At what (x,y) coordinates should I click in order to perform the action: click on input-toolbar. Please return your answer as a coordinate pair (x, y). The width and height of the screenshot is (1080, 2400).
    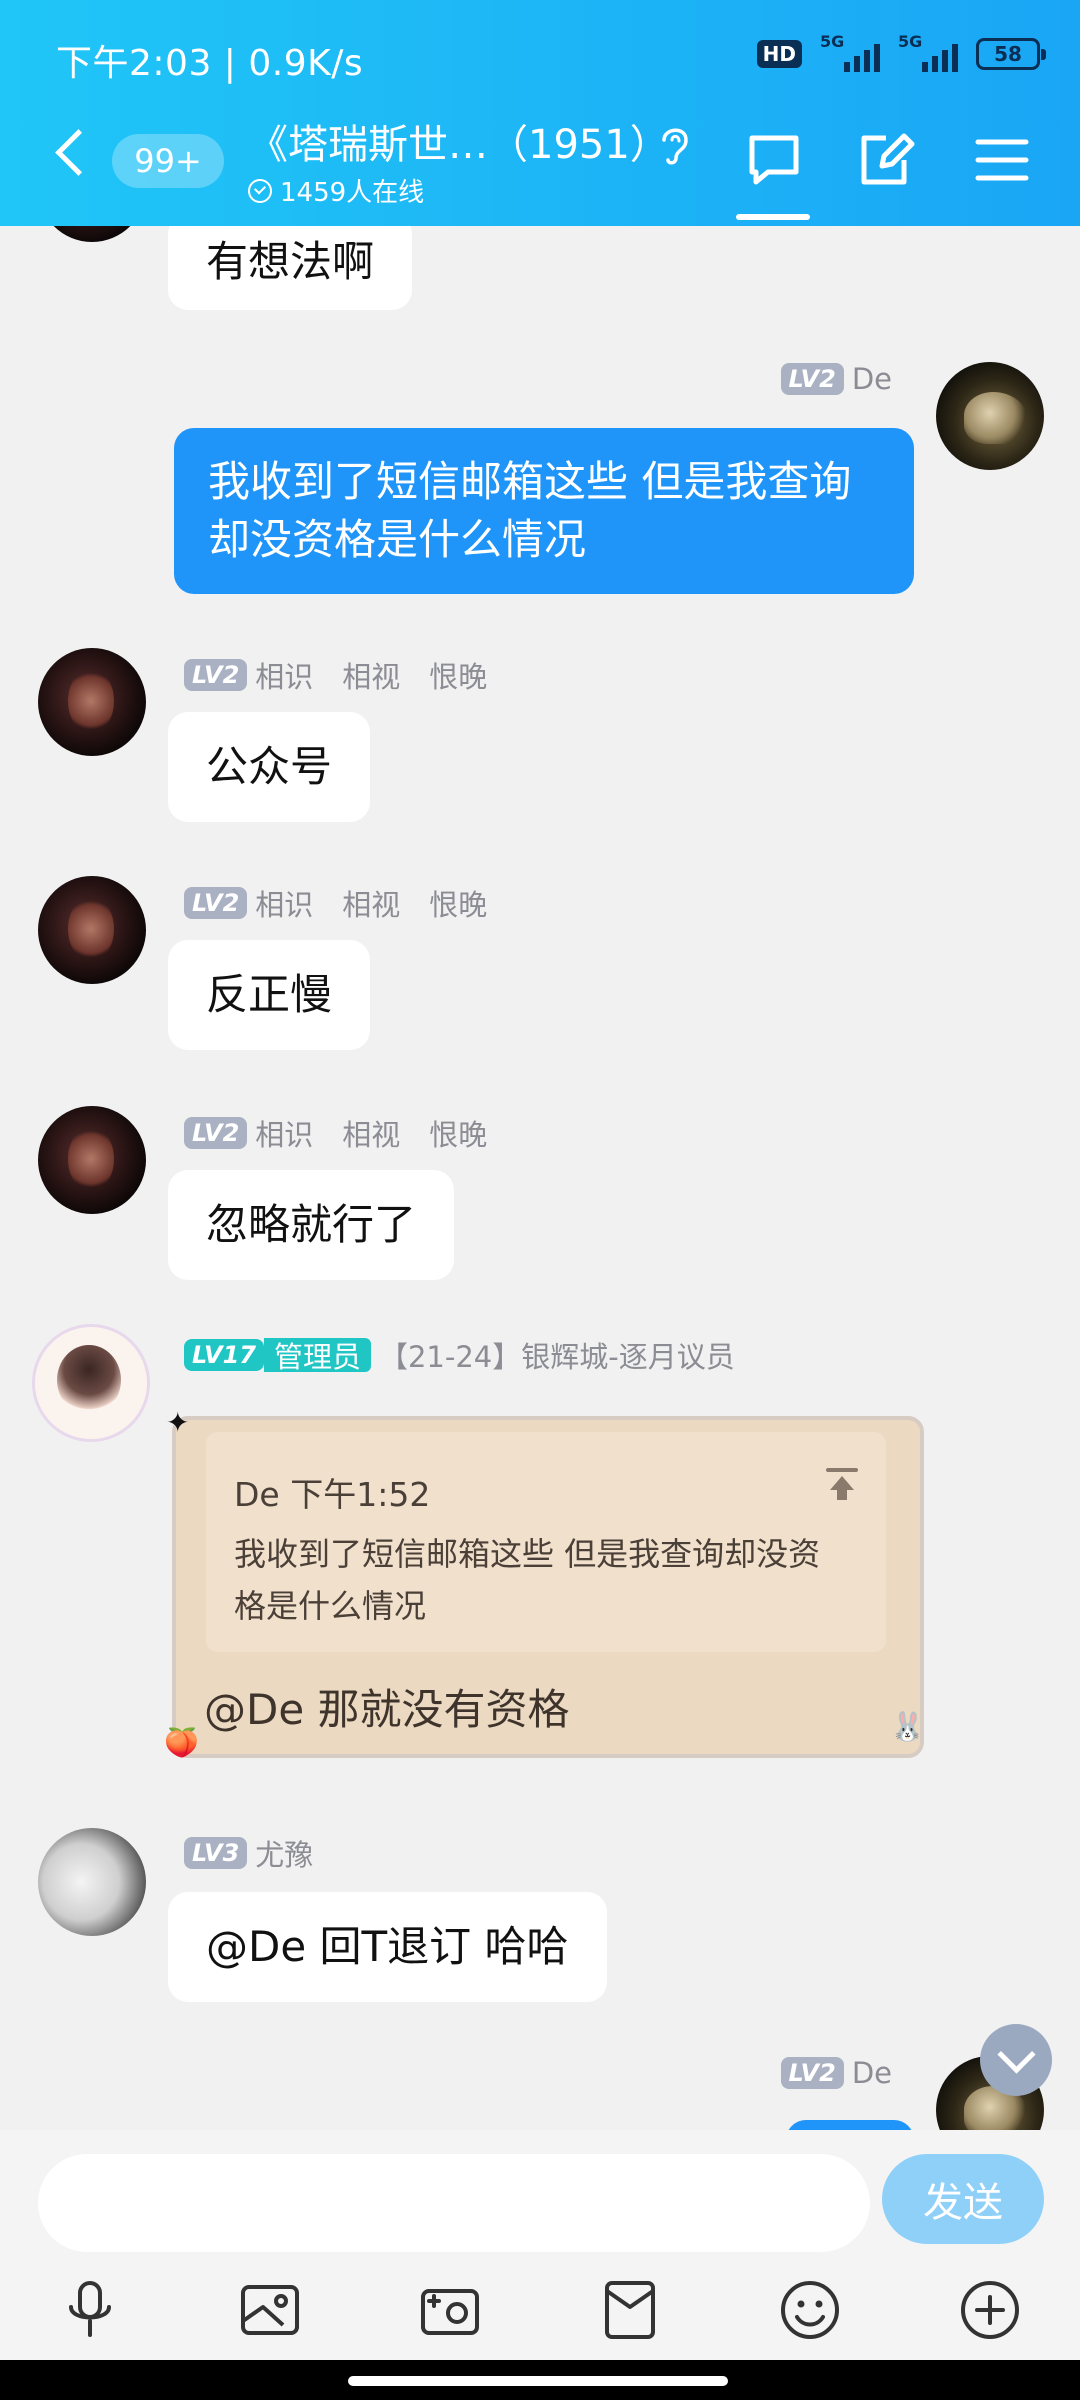
    Looking at the image, I should click on (540, 2315).